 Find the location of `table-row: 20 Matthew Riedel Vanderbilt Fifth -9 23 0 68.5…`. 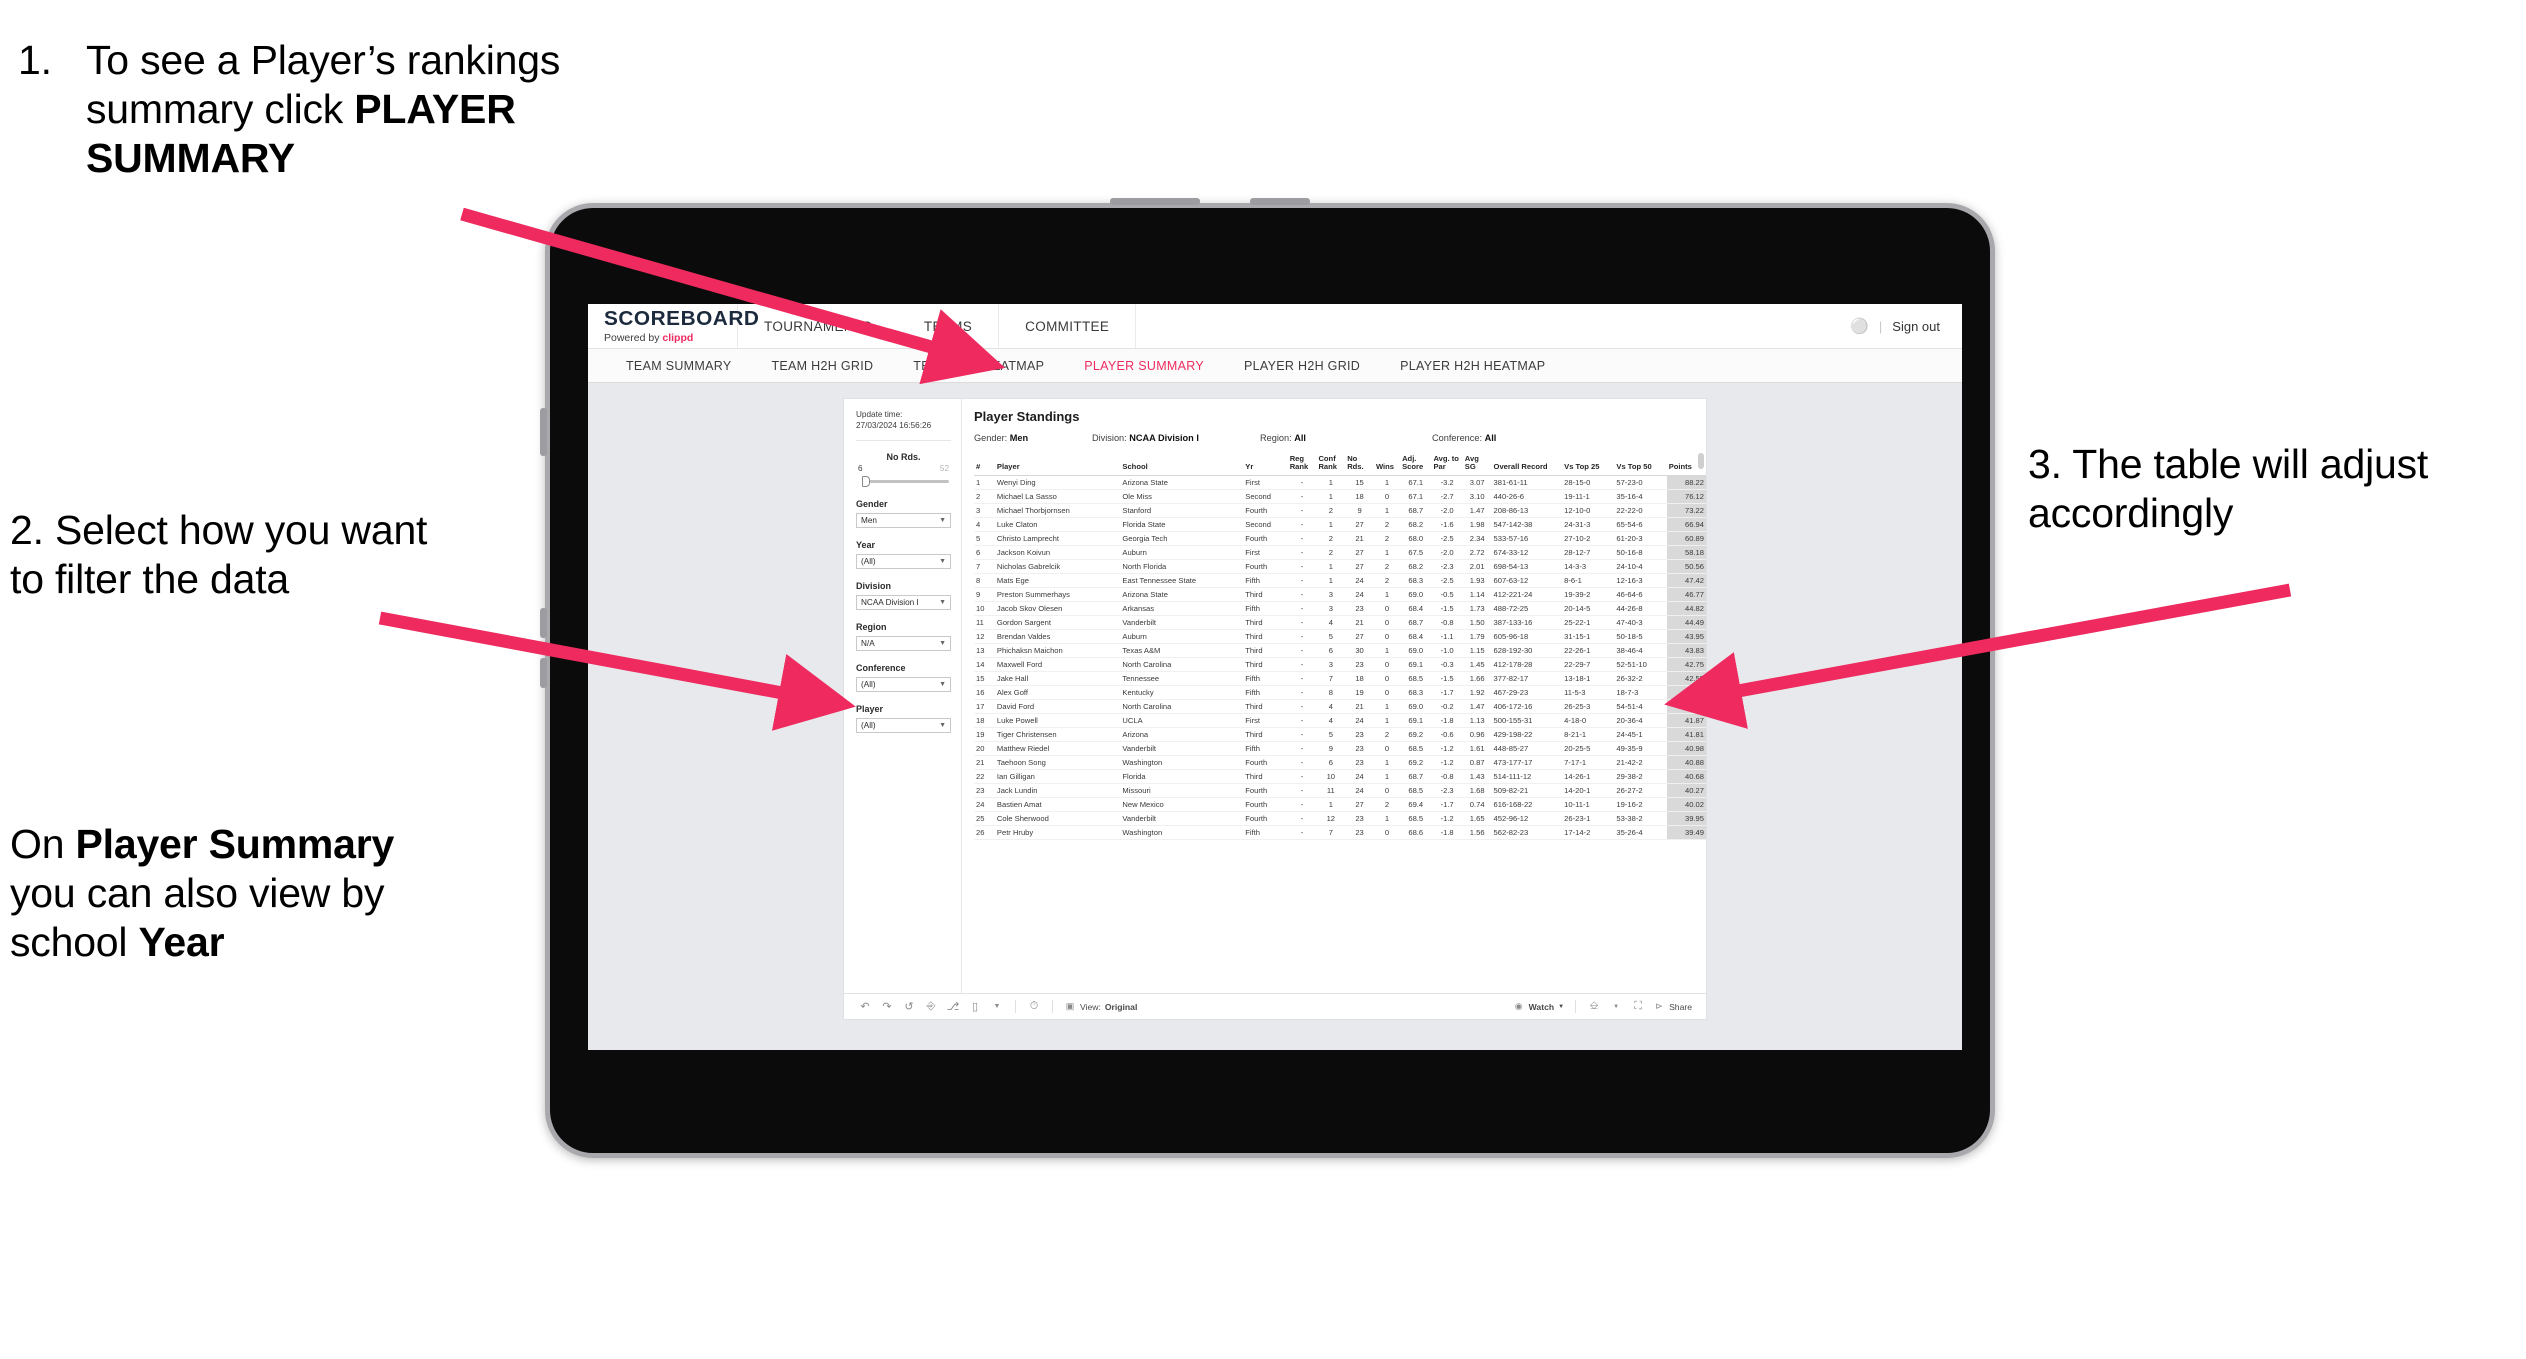

table-row: 20 Matthew Riedel Vanderbilt Fifth -9 23 0 68.5… is located at coordinates (1340, 749).